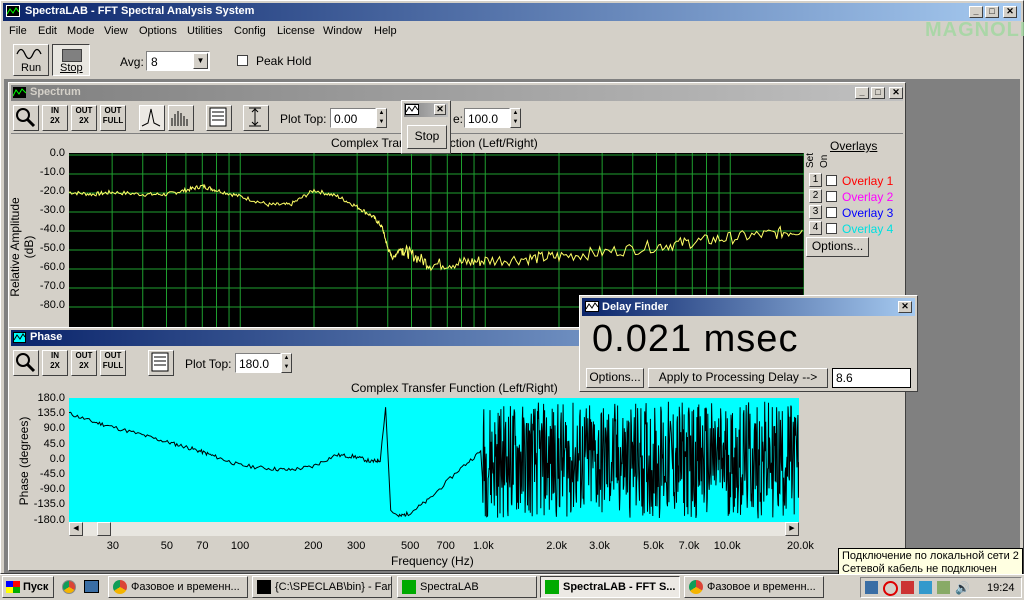  Describe the element at coordinates (55, 363) in the screenshot. I see `phase-zoom-in-2x-icon: IN 2X` at that location.